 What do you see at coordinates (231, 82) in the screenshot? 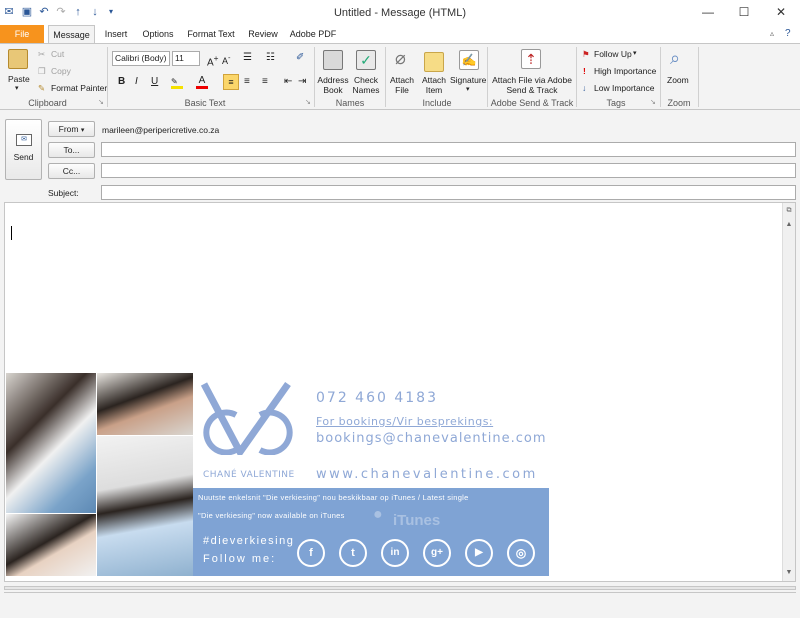
I see `align-left-button: ≡` at bounding box center [231, 82].